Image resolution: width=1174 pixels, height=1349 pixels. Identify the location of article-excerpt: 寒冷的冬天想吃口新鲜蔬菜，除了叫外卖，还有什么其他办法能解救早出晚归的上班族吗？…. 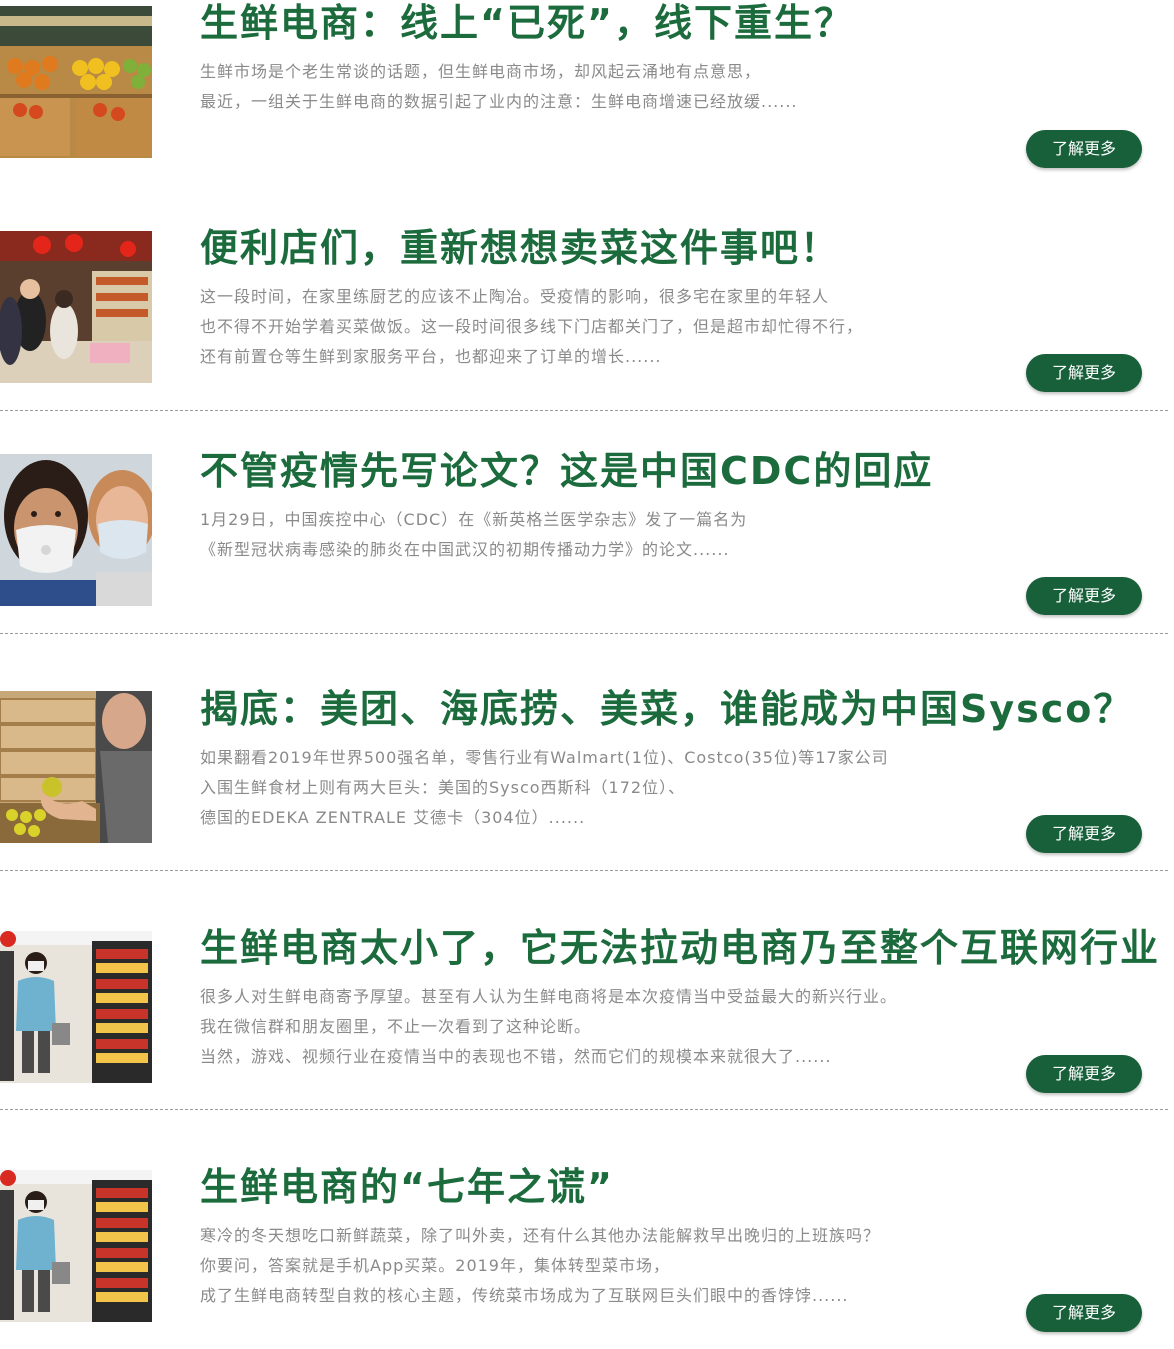
(540, 1266).